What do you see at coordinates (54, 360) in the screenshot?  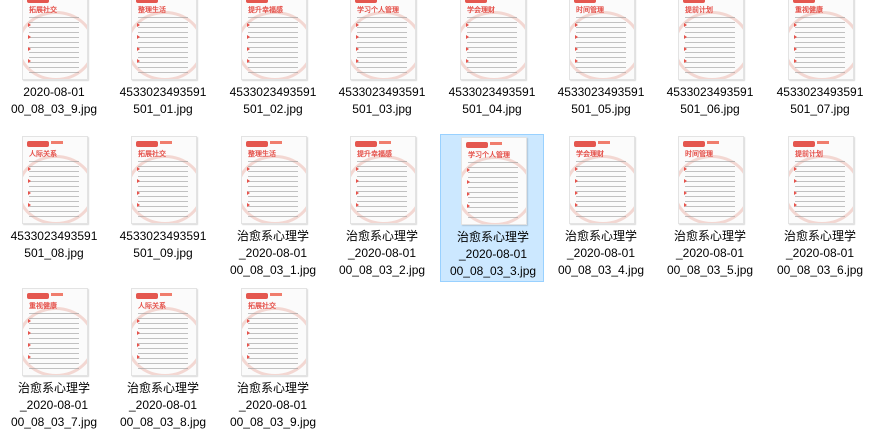 I see `file-item: 重视健康治愈系心理学 _2020-08-01 00_08_03_7.jpg` at bounding box center [54, 360].